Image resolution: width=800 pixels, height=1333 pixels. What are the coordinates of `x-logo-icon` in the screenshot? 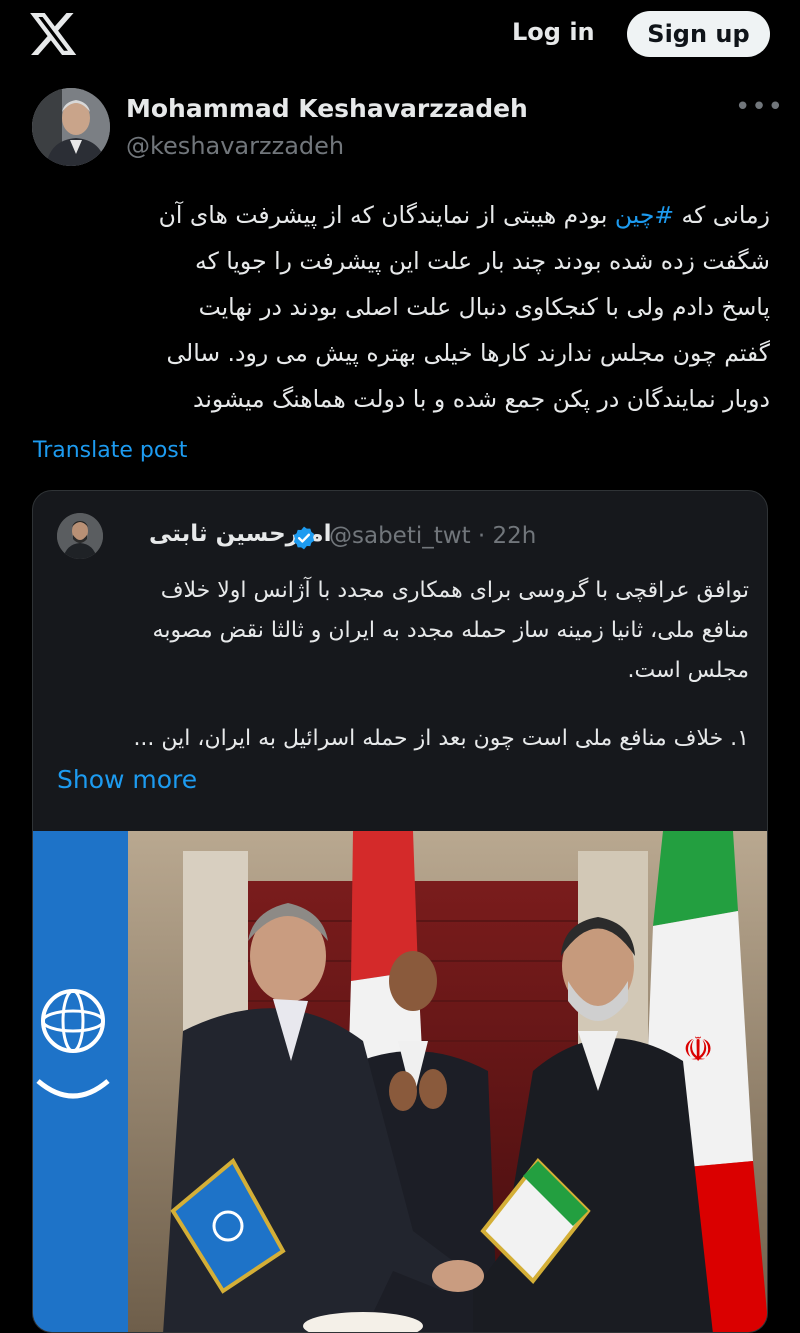 It's located at (54, 34).